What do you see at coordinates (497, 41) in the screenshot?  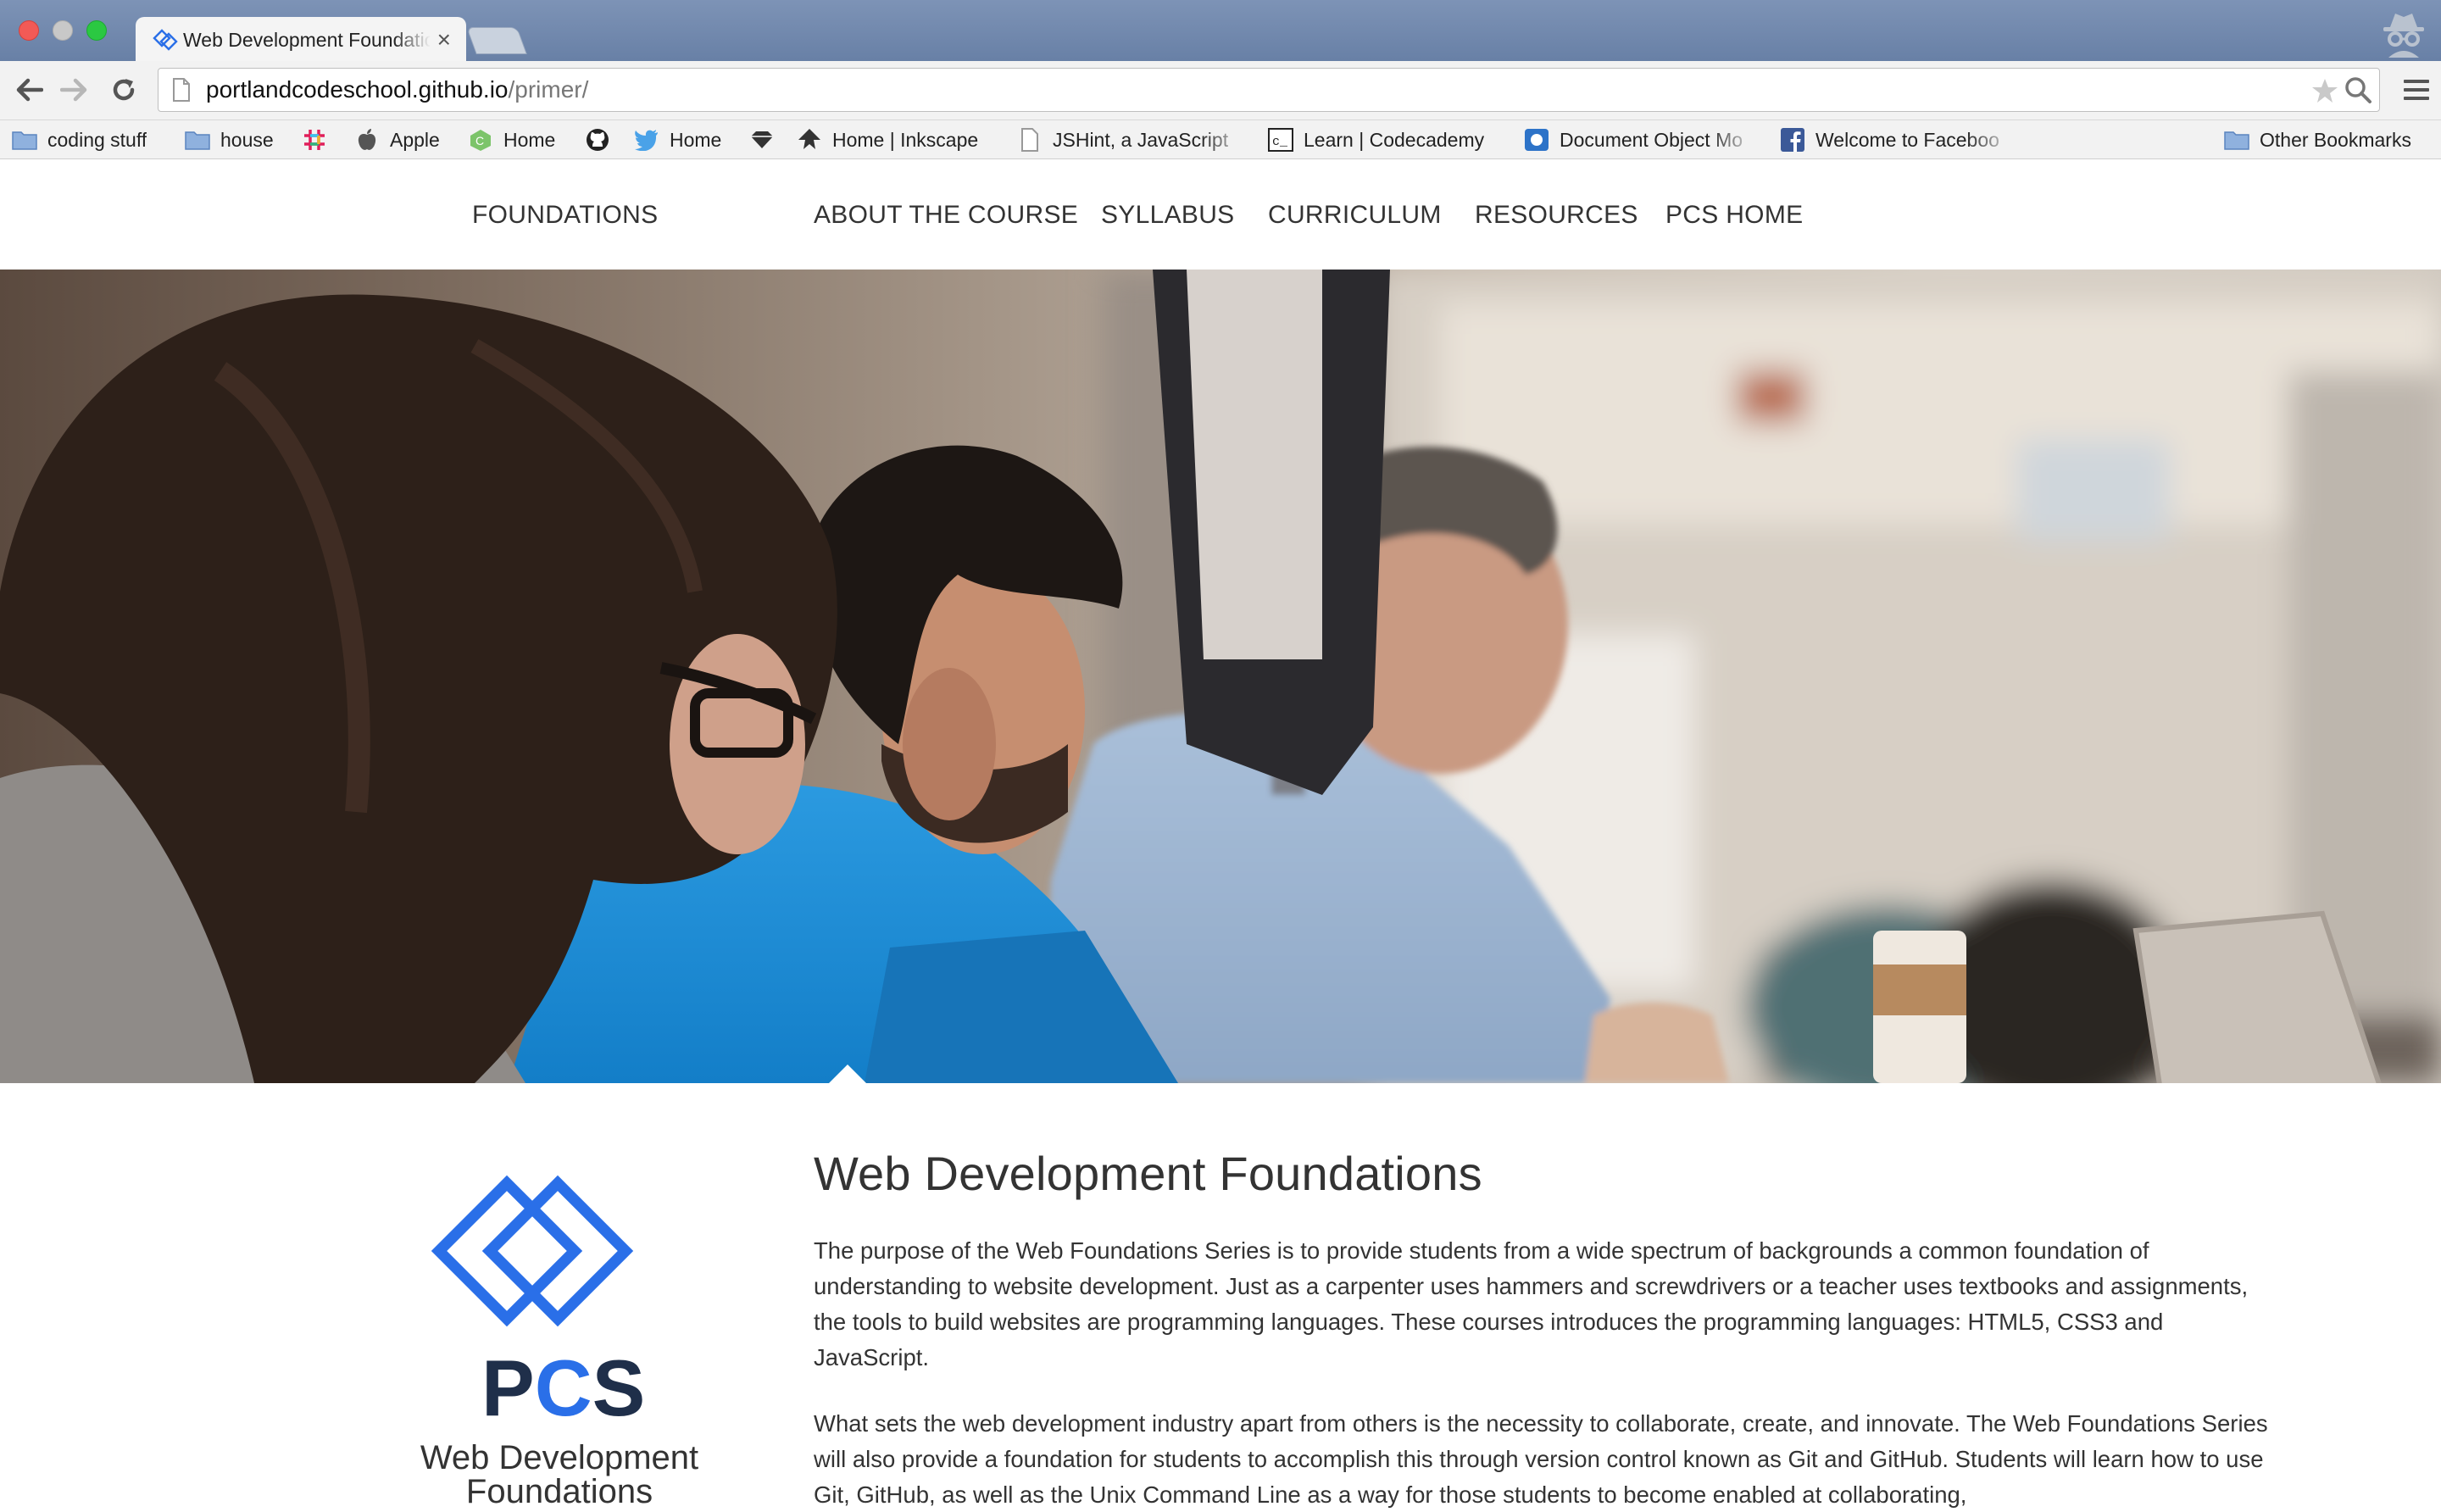 I see `new-tab-button` at bounding box center [497, 41].